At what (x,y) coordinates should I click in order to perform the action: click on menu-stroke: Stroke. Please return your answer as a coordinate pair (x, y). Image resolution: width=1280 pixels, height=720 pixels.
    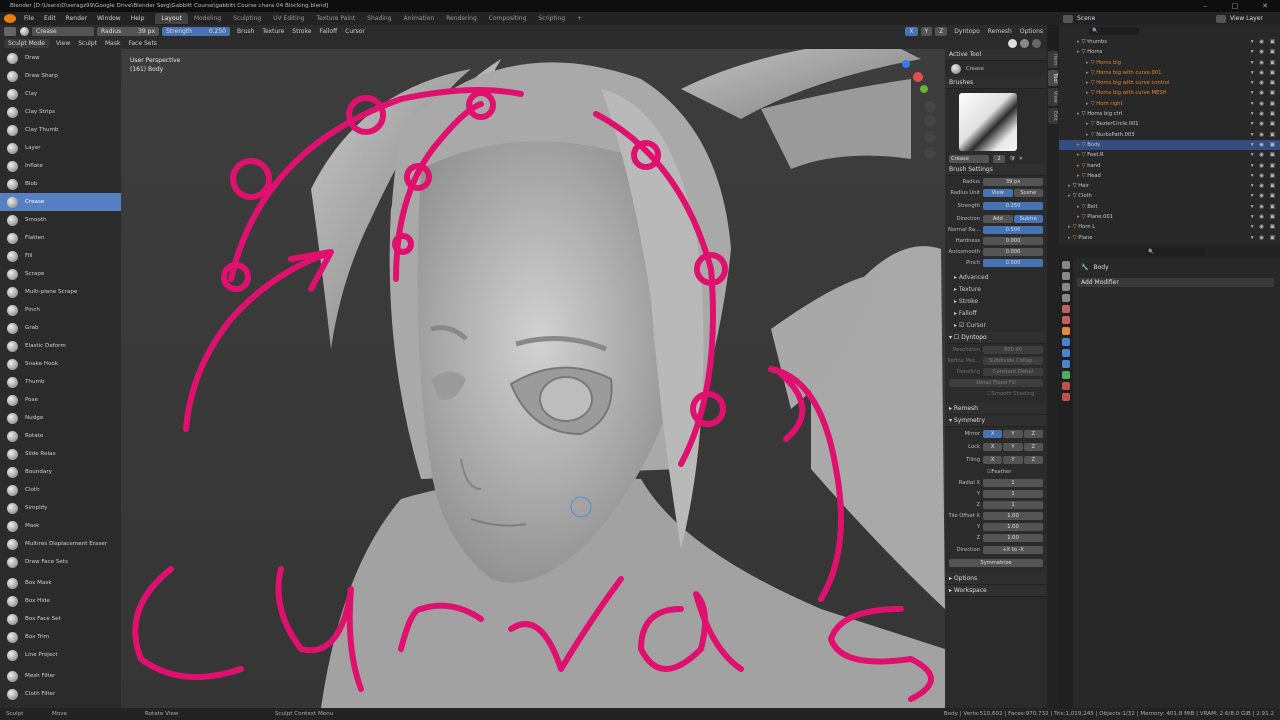
    Looking at the image, I should click on (301, 31).